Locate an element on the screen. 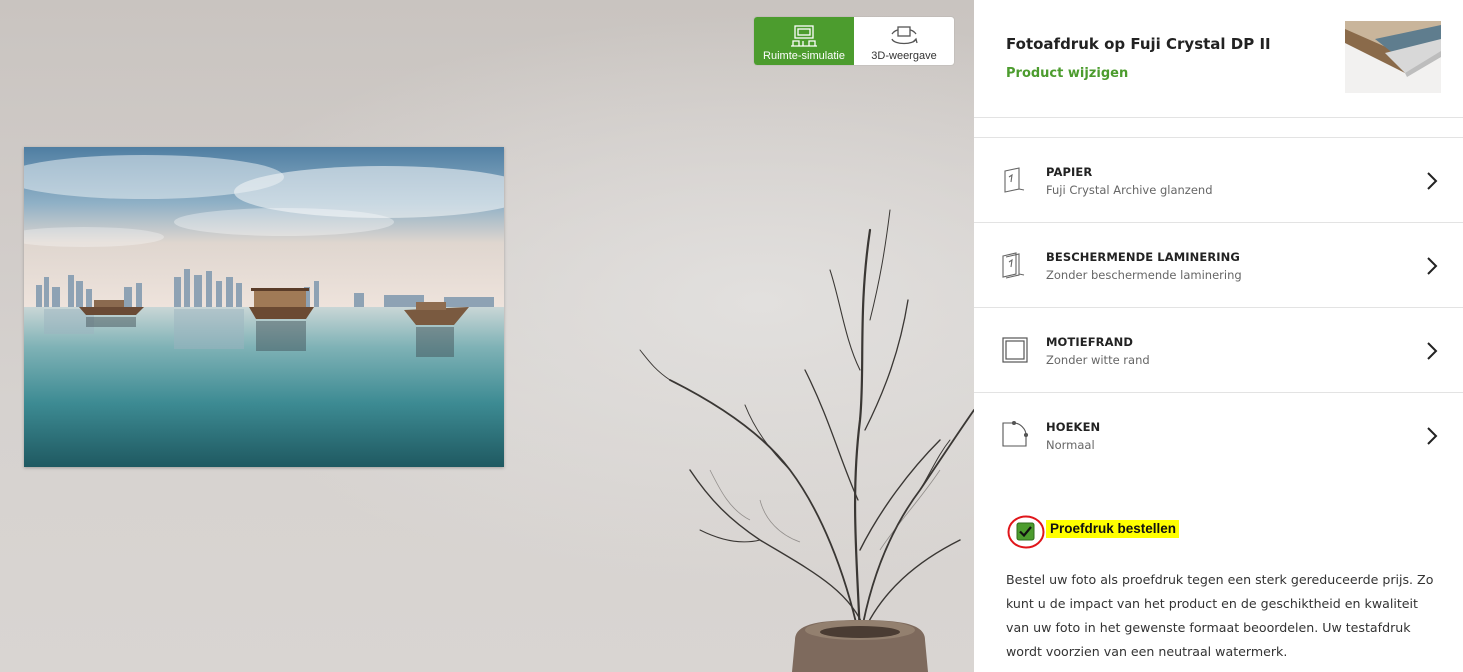  3d-view-label: 3D-weergave is located at coordinates (904, 56).